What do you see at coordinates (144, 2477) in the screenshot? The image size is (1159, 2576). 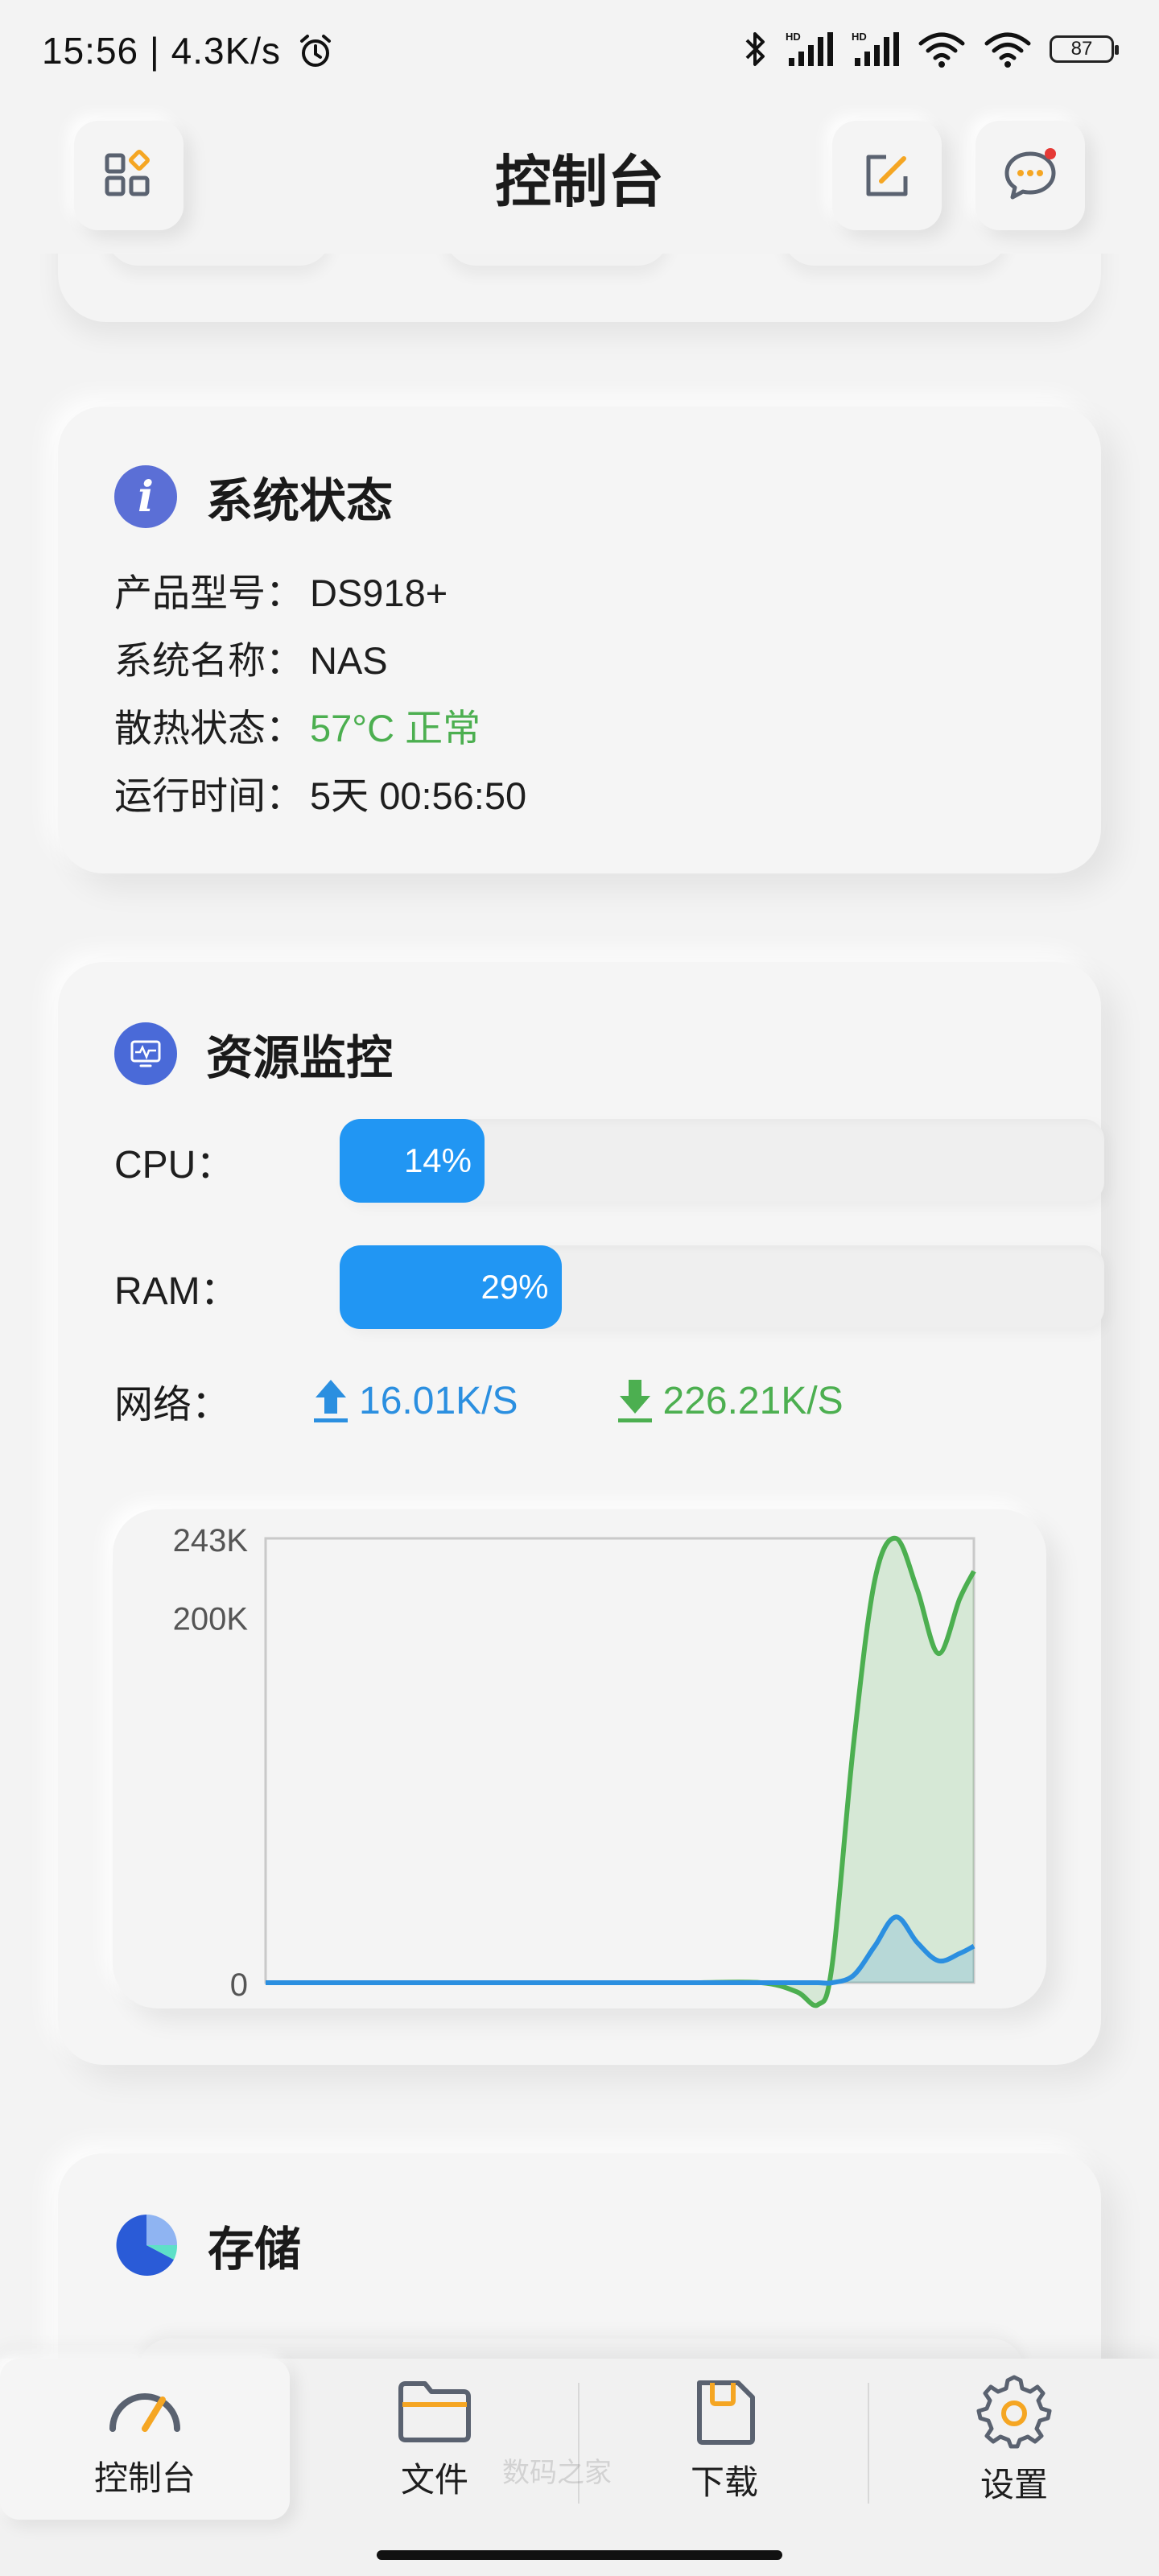 I see `nav-dashboard-label: 控制台` at bounding box center [144, 2477].